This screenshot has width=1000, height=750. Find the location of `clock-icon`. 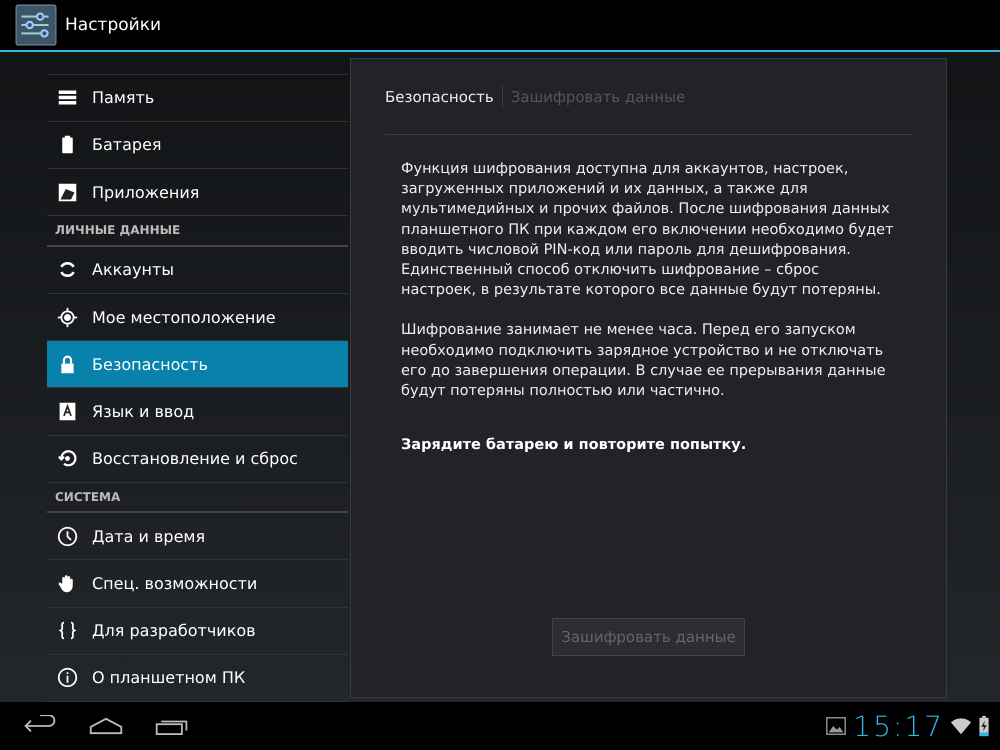

clock-icon is located at coordinates (67, 536).